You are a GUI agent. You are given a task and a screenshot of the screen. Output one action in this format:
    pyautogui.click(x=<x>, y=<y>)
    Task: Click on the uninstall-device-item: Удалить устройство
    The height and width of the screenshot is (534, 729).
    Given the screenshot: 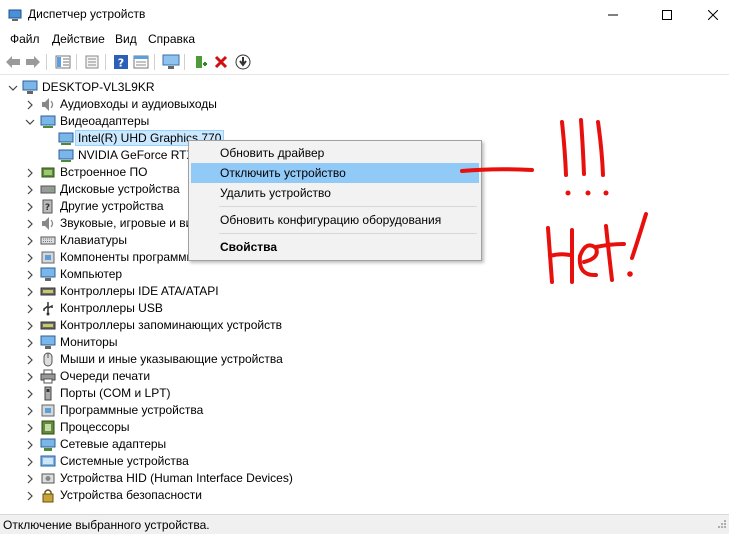 What is the action you would take?
    pyautogui.click(x=335, y=193)
    